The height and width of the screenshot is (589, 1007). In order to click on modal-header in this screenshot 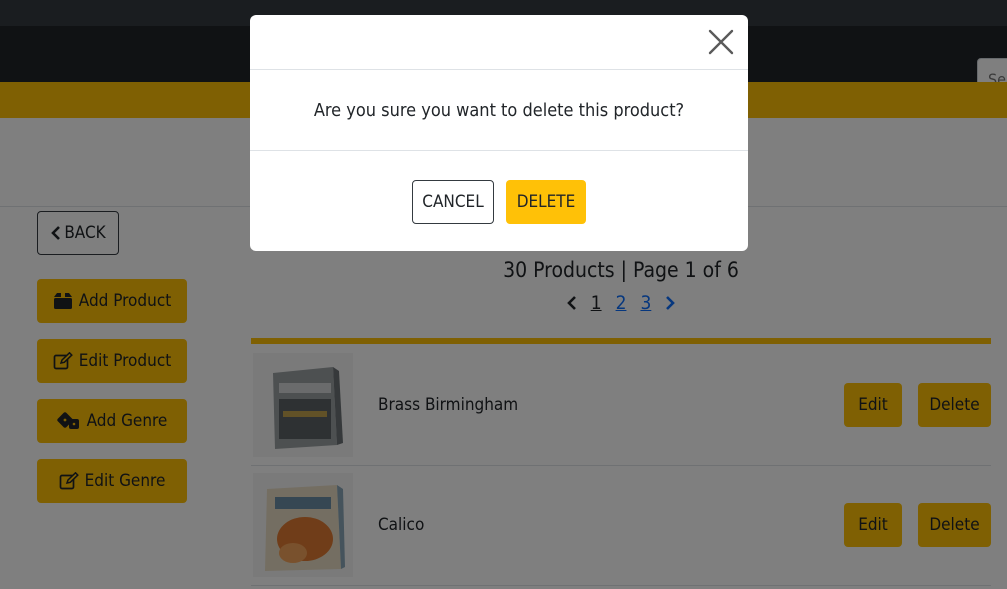, I will do `click(499, 42)`.